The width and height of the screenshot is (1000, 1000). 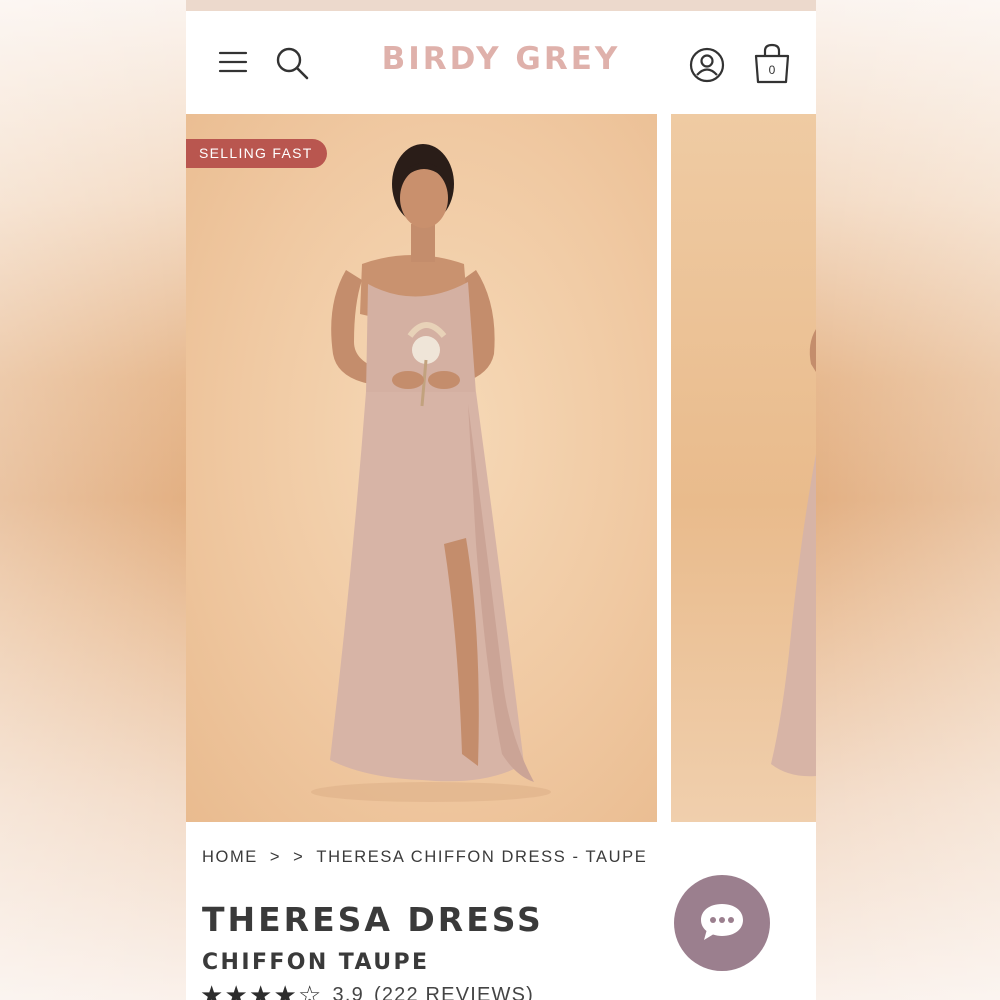 I want to click on chat-bubble-icon, so click(x=722, y=922).